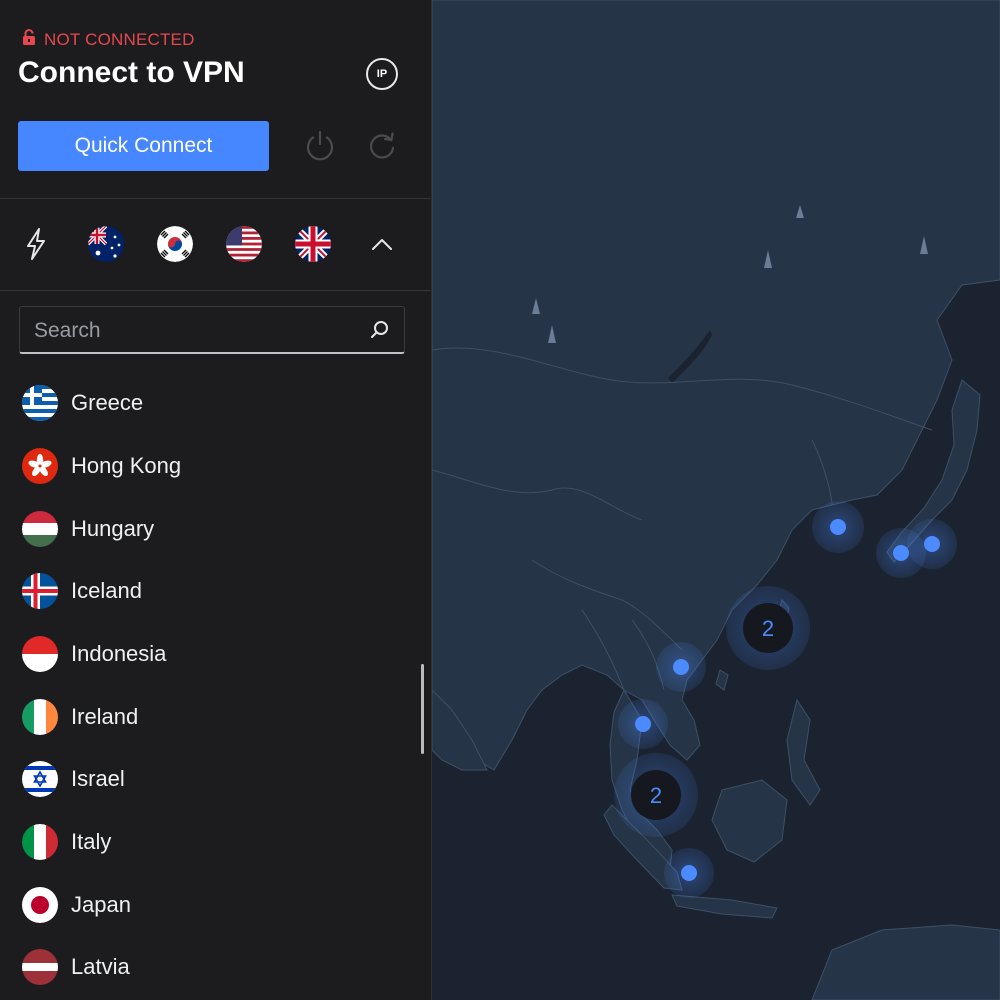  I want to click on scrollbar, so click(422, 709).